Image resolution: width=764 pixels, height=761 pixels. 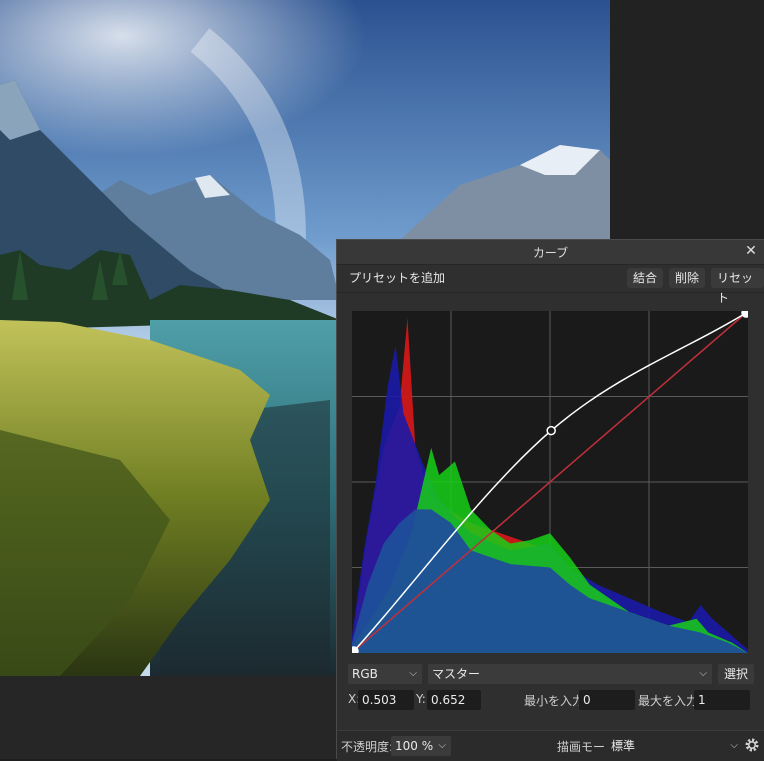 I want to click on opacity-select: 100 % ⌵, so click(x=421, y=746).